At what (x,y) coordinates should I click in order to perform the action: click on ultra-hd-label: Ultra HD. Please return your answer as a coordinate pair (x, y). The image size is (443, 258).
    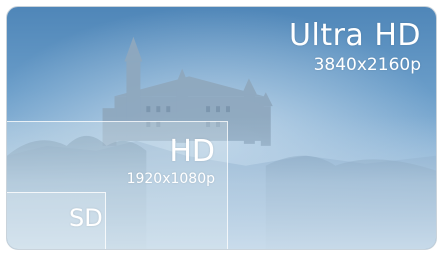
    Looking at the image, I should click on (355, 35).